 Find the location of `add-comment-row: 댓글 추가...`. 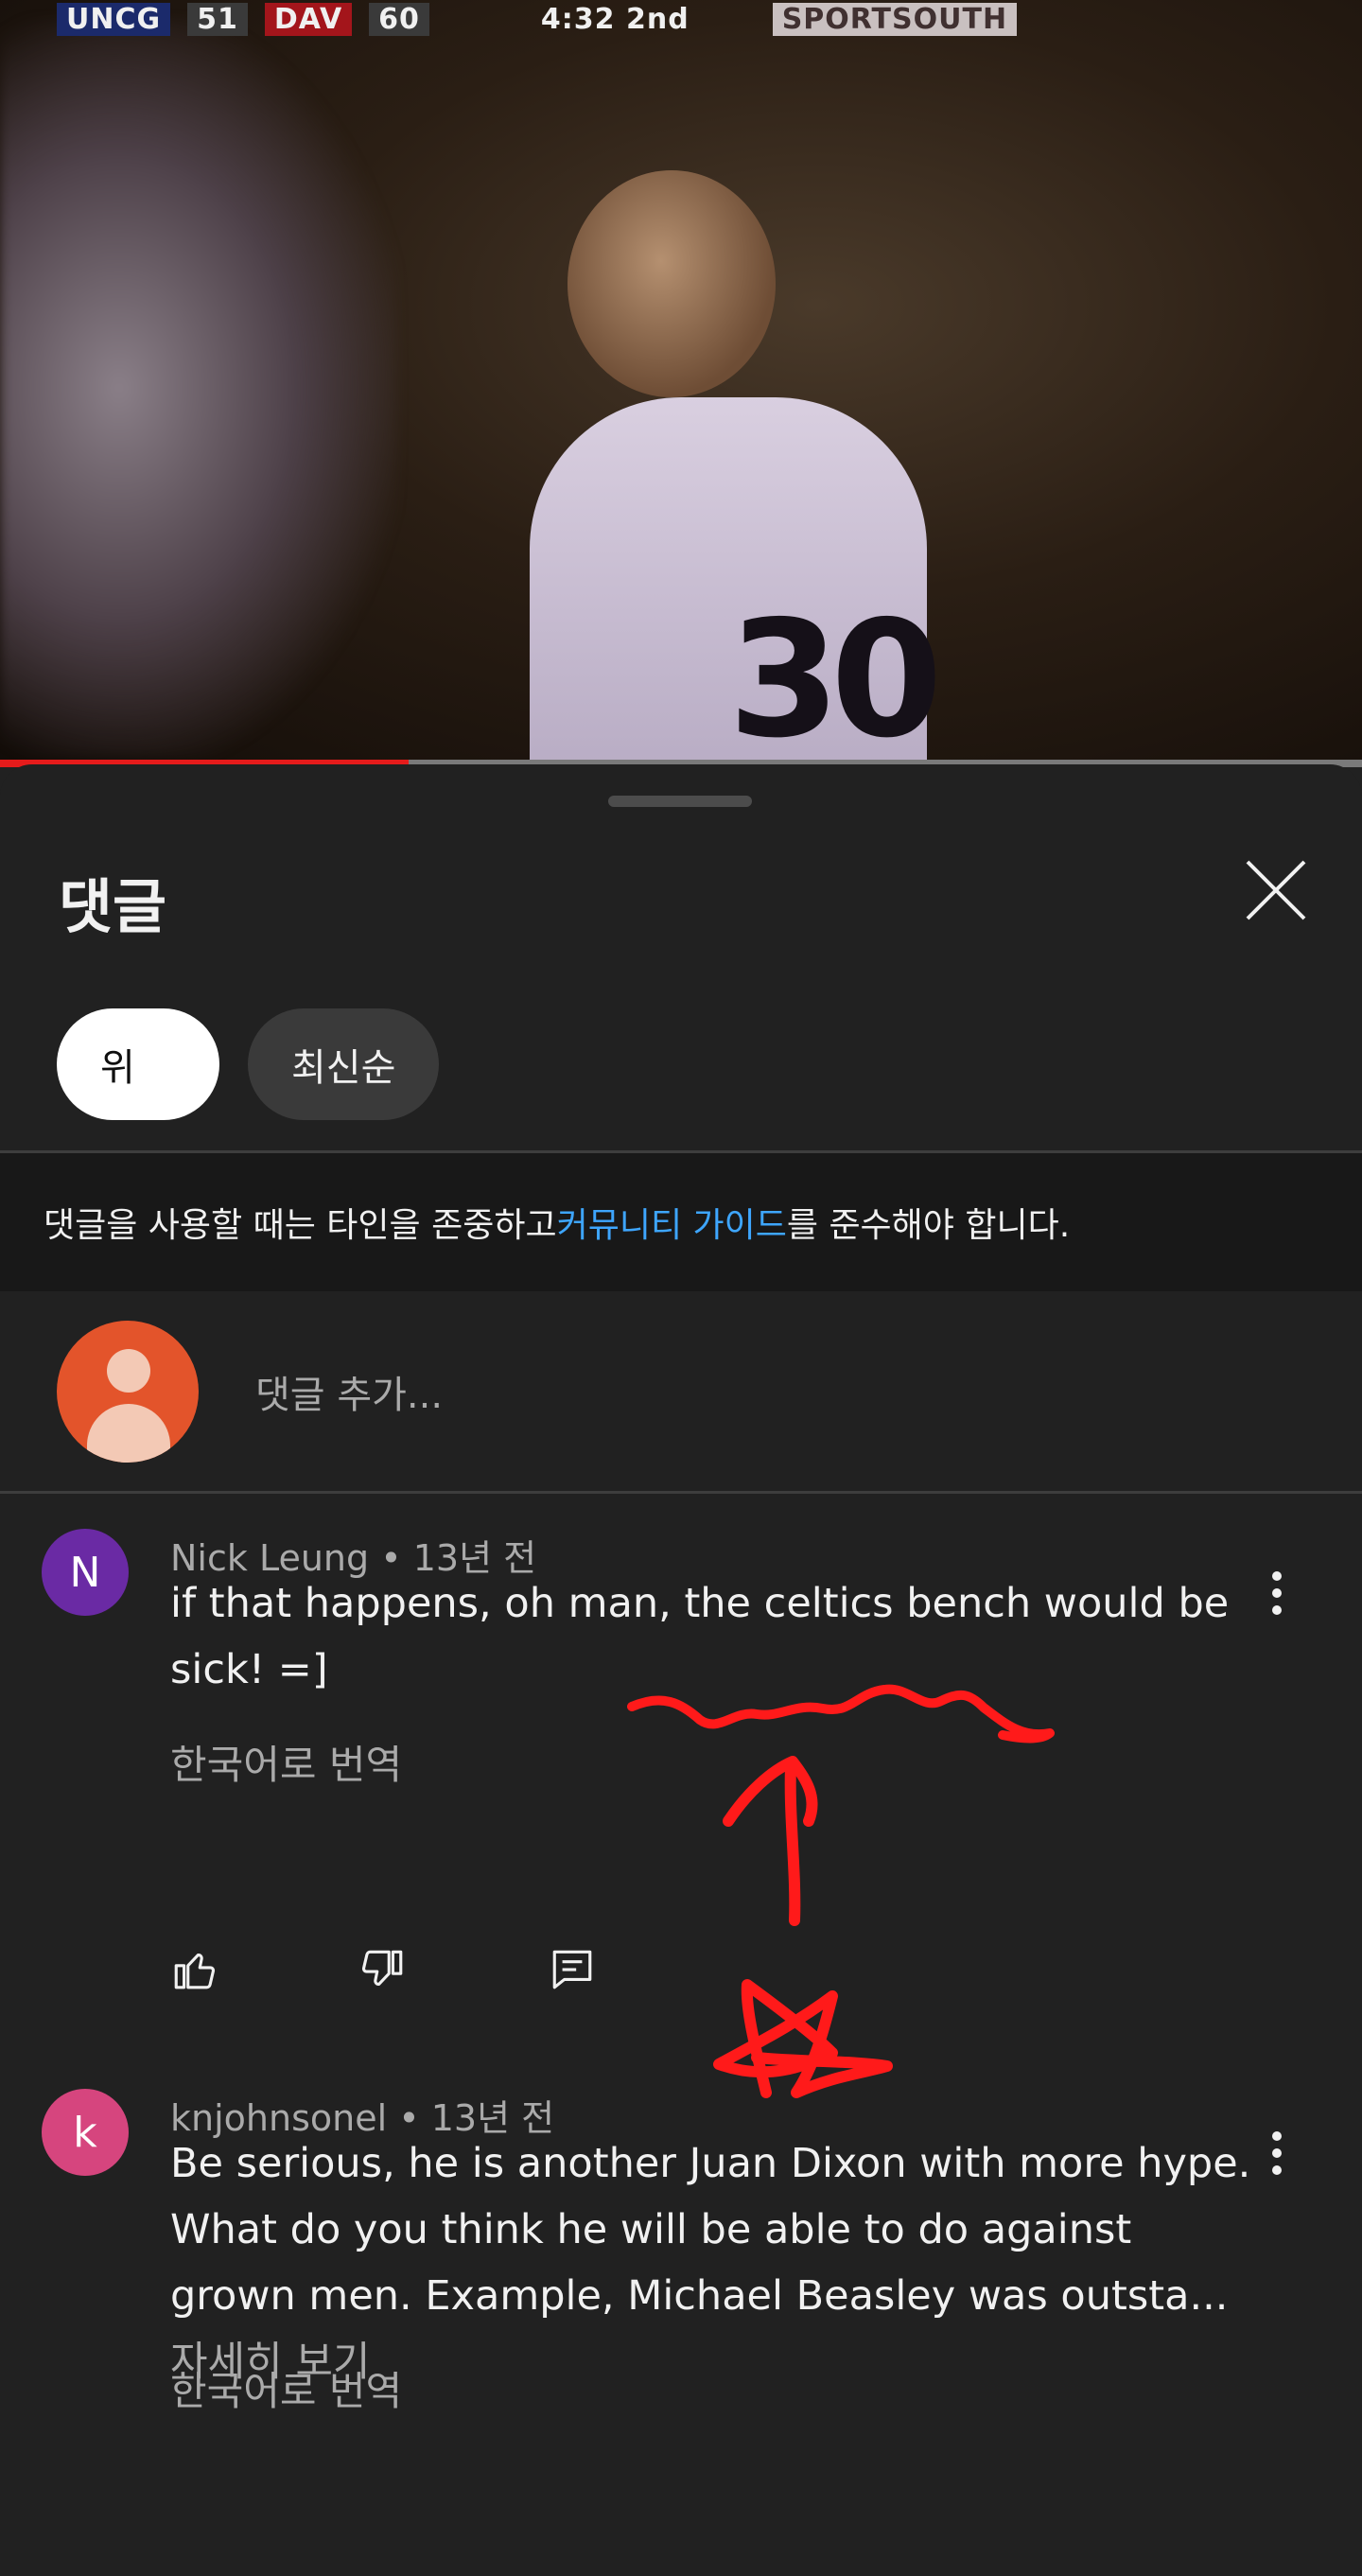

add-comment-row: 댓글 추가... is located at coordinates (250, 1392).